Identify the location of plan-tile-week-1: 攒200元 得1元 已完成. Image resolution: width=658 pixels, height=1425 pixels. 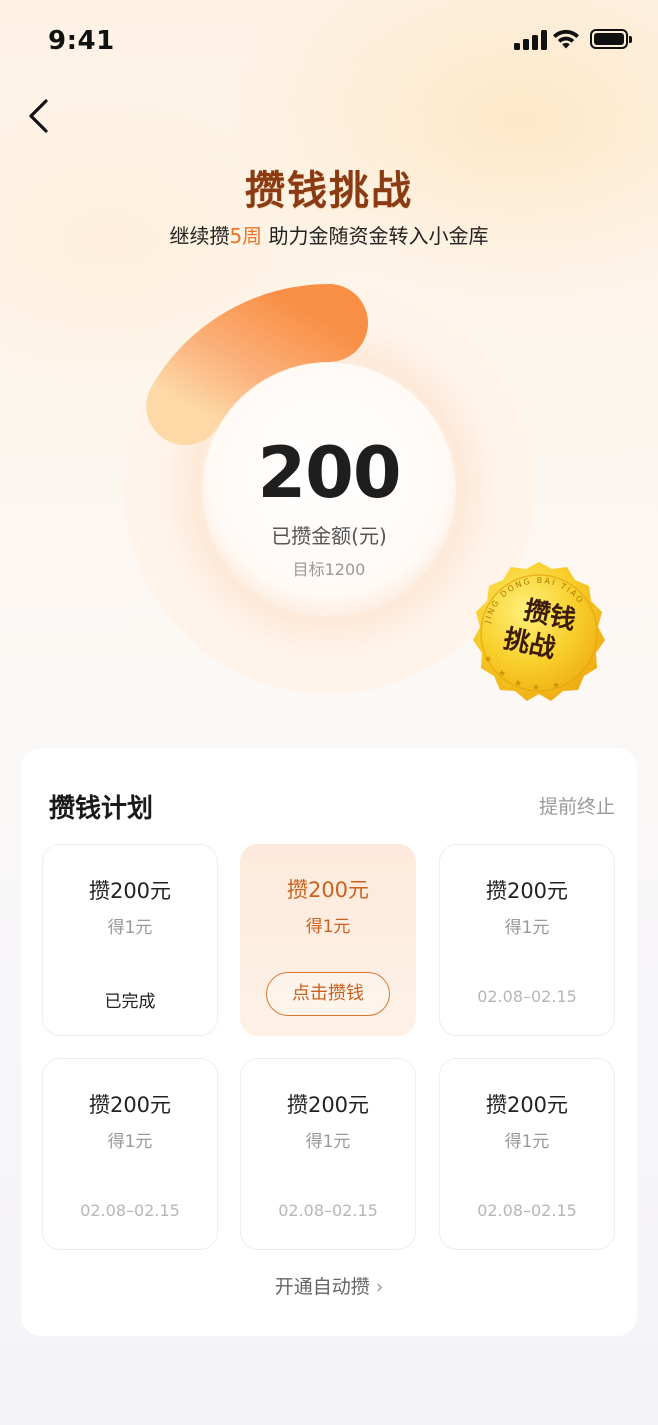
(130, 940).